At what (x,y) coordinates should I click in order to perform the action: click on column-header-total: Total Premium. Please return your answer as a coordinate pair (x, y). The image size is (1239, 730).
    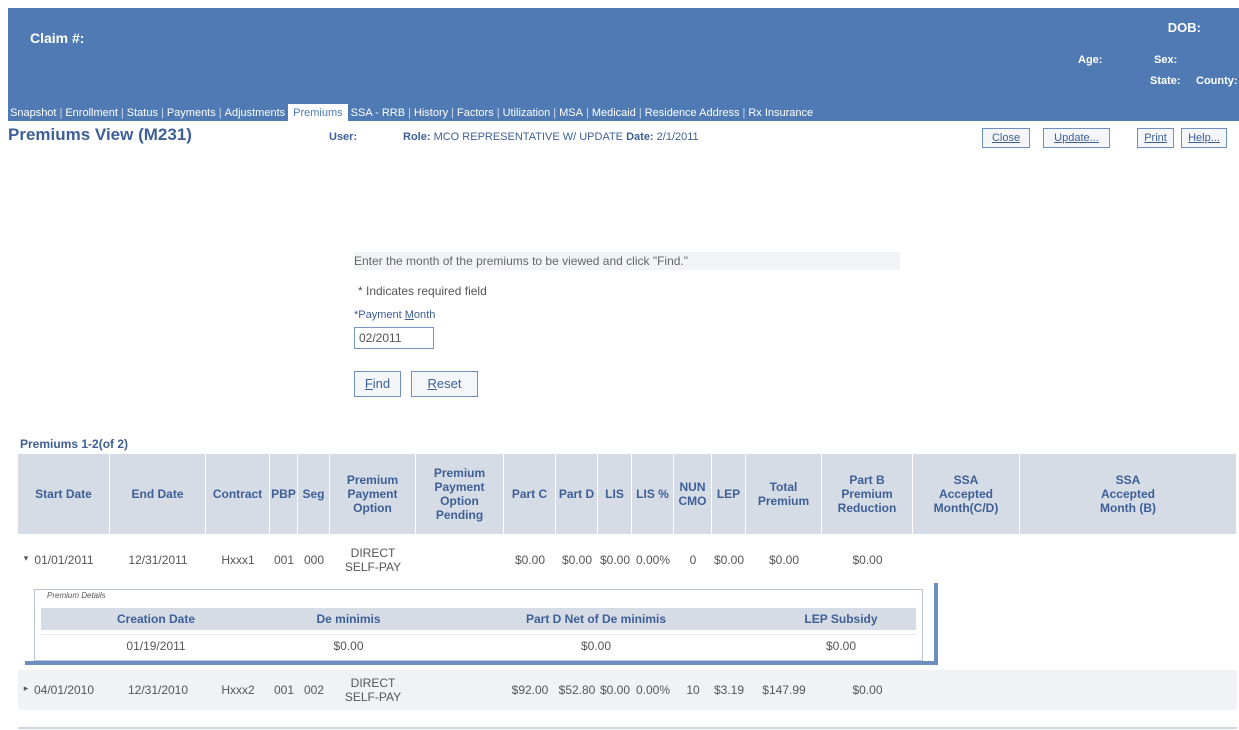
    Looking at the image, I should click on (784, 494).